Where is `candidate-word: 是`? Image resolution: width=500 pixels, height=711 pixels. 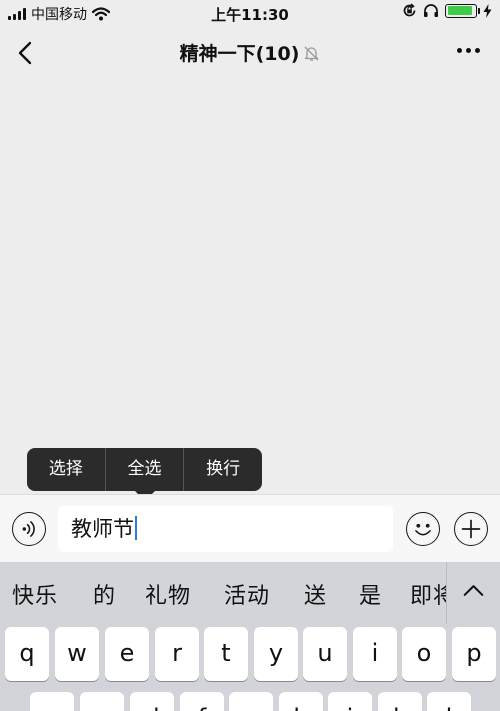 candidate-word: 是 is located at coordinates (370, 594).